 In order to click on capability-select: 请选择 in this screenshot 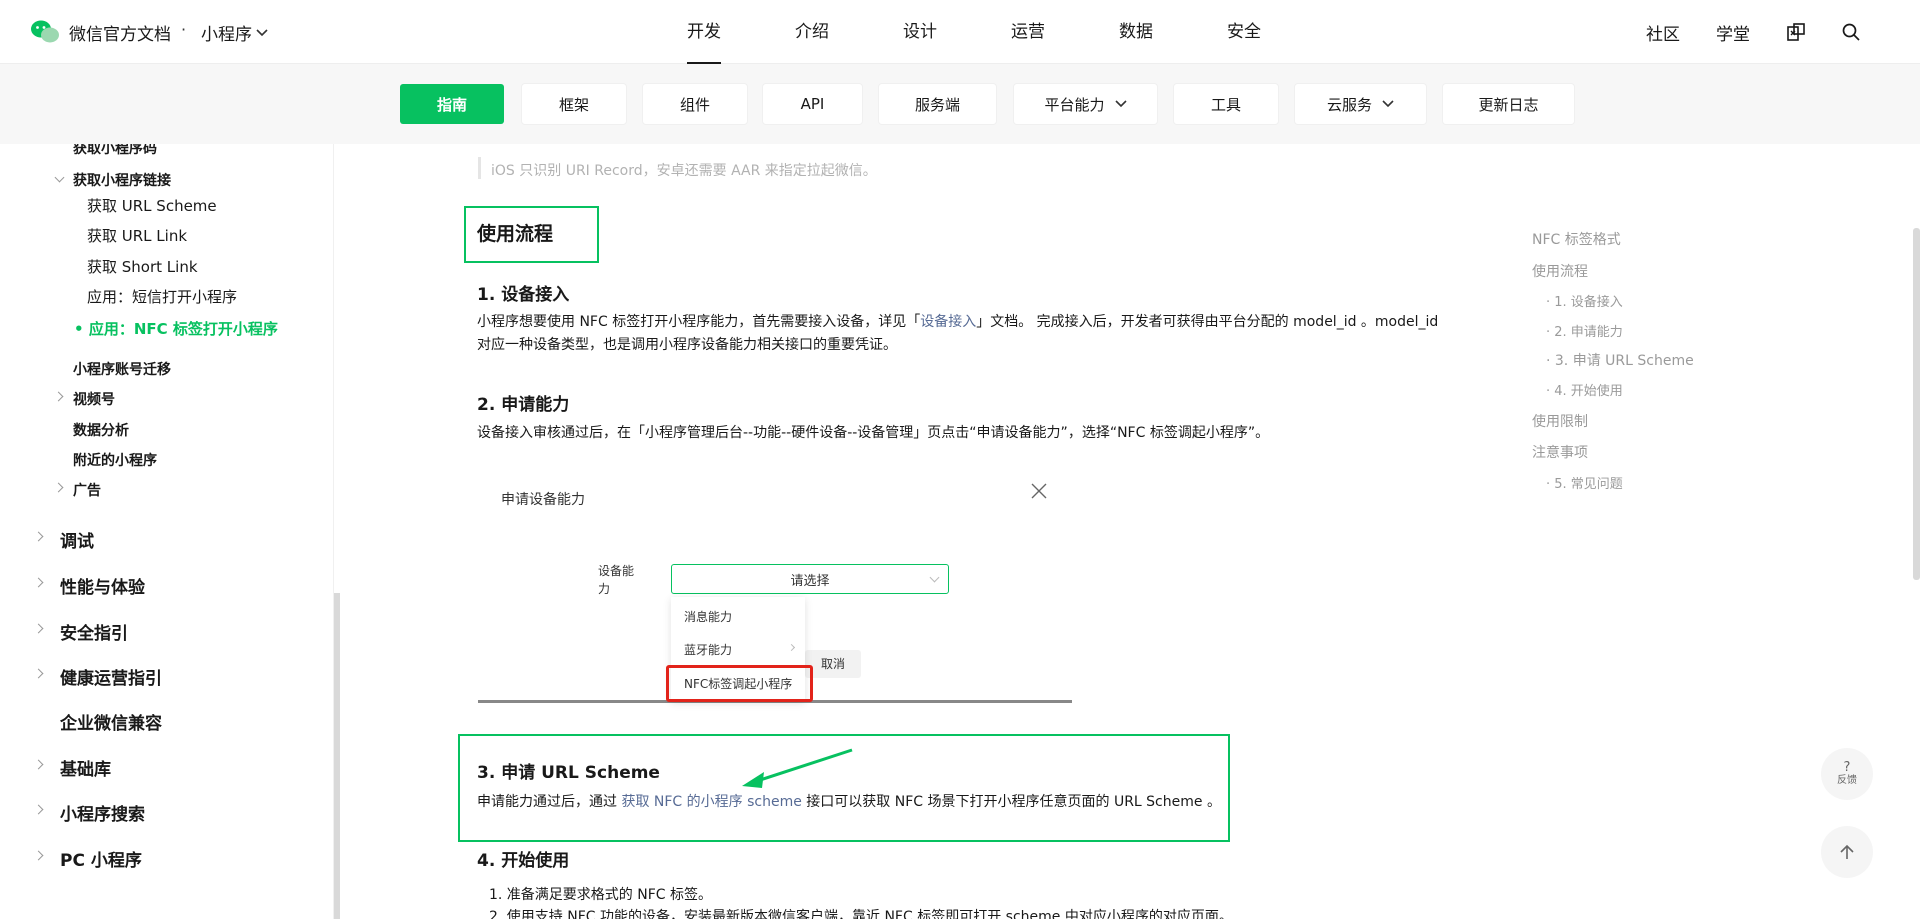, I will do `click(810, 579)`.